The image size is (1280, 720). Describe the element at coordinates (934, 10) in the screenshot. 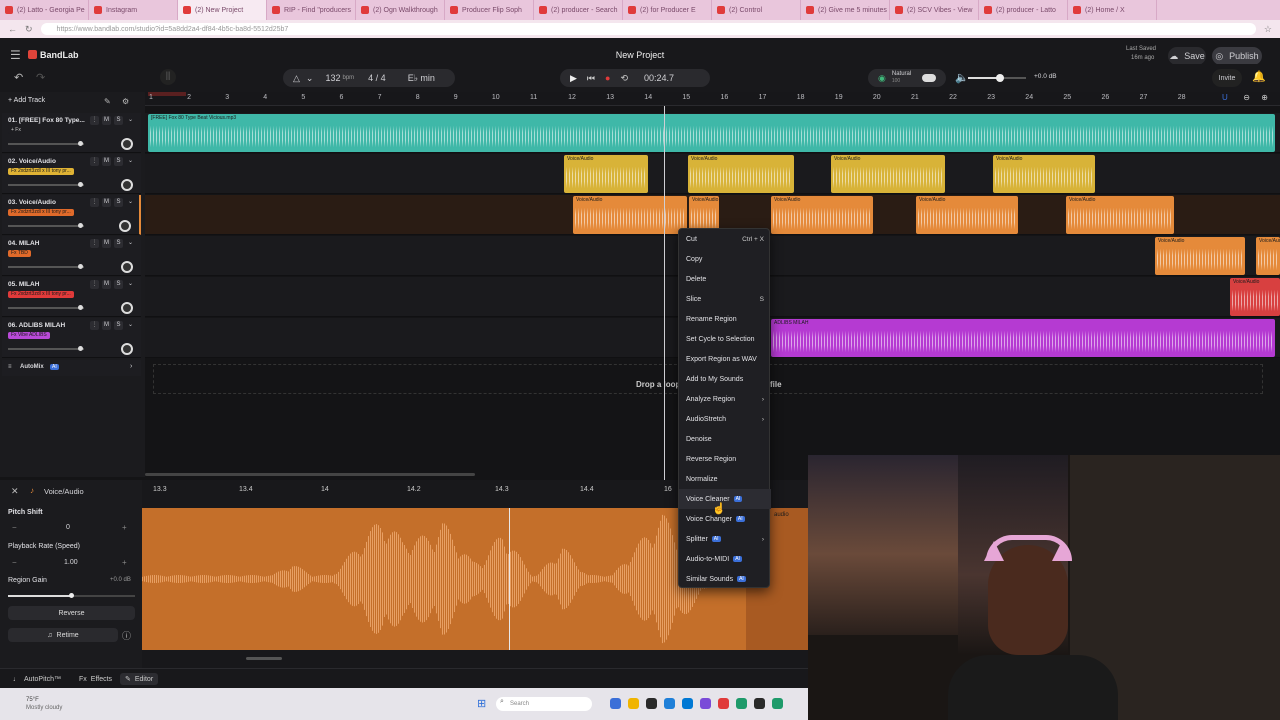

I see `browser-tab: (2) SCV Vibes - View` at that location.